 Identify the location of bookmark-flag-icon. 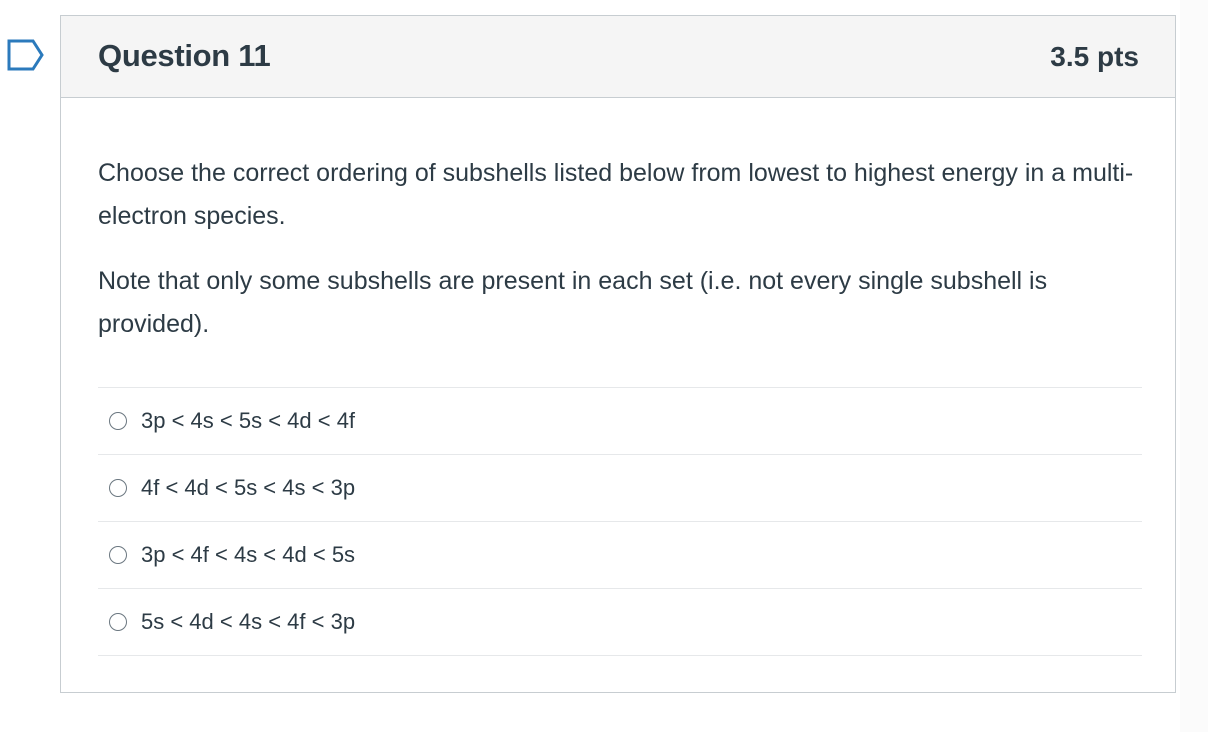
(26, 55).